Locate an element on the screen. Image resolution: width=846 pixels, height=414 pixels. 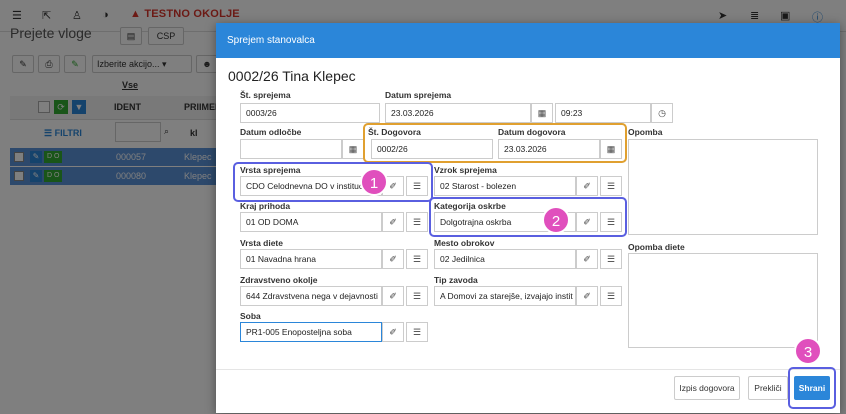
datum-odlocbe-input is located at coordinates (291, 149).